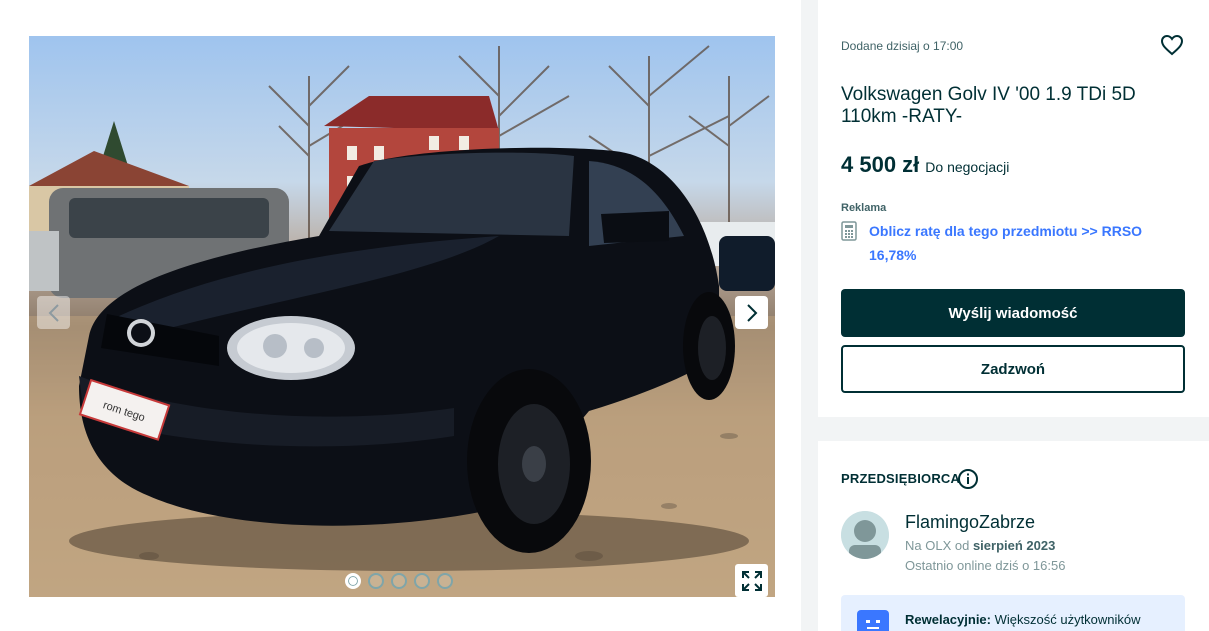 This screenshot has height=631, width=1209. I want to click on user-avatar-icon, so click(865, 535).